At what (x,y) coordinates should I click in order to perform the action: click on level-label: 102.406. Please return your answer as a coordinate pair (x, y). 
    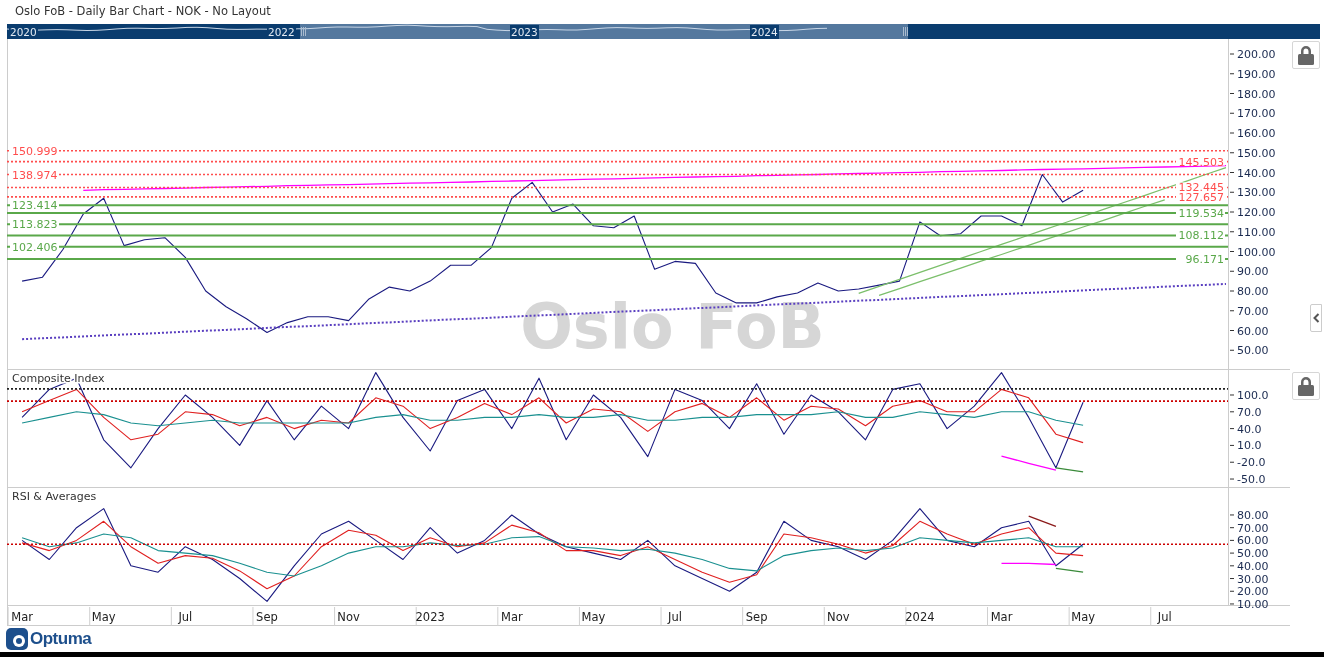
    Looking at the image, I should click on (35, 247).